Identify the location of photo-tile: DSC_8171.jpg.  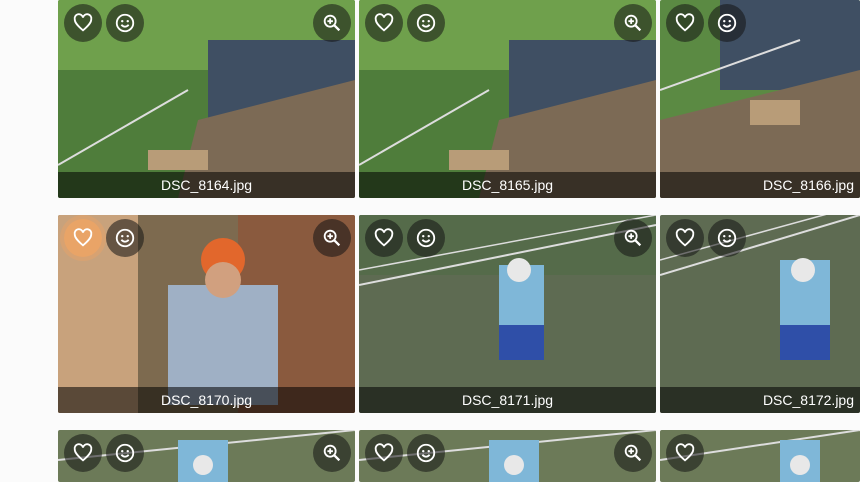
(507, 314).